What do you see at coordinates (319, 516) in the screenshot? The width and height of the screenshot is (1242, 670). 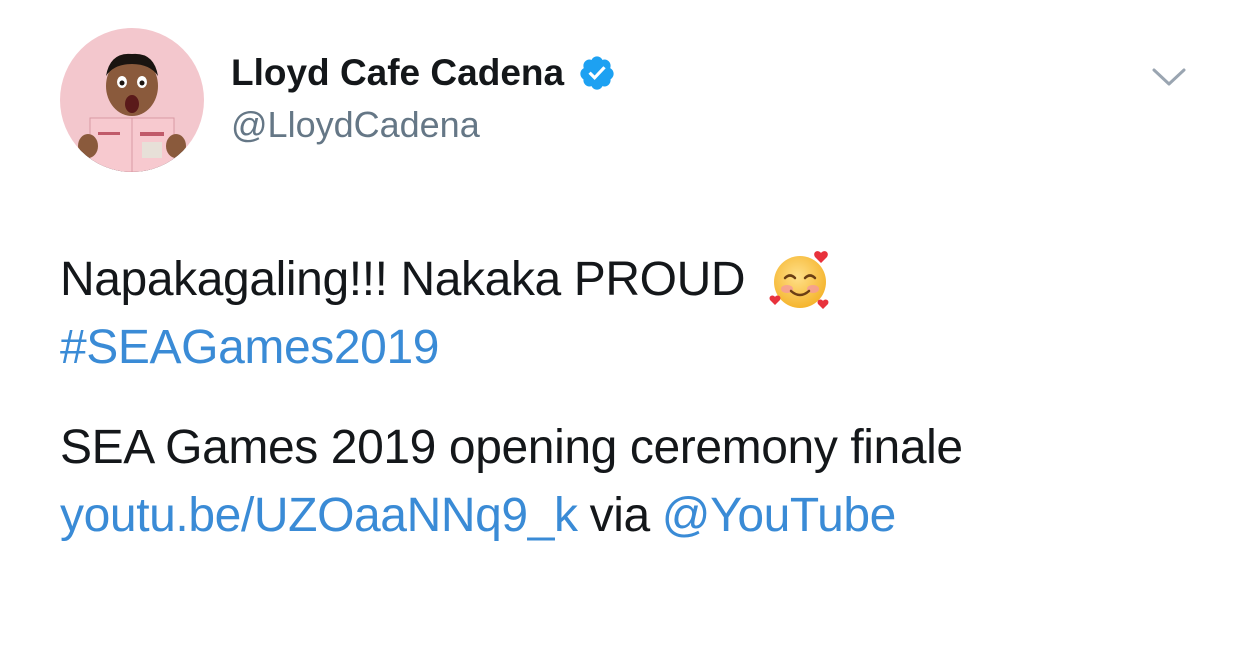 I see `youtube-link: youtu.be/UZOaaNNq9_k` at bounding box center [319, 516].